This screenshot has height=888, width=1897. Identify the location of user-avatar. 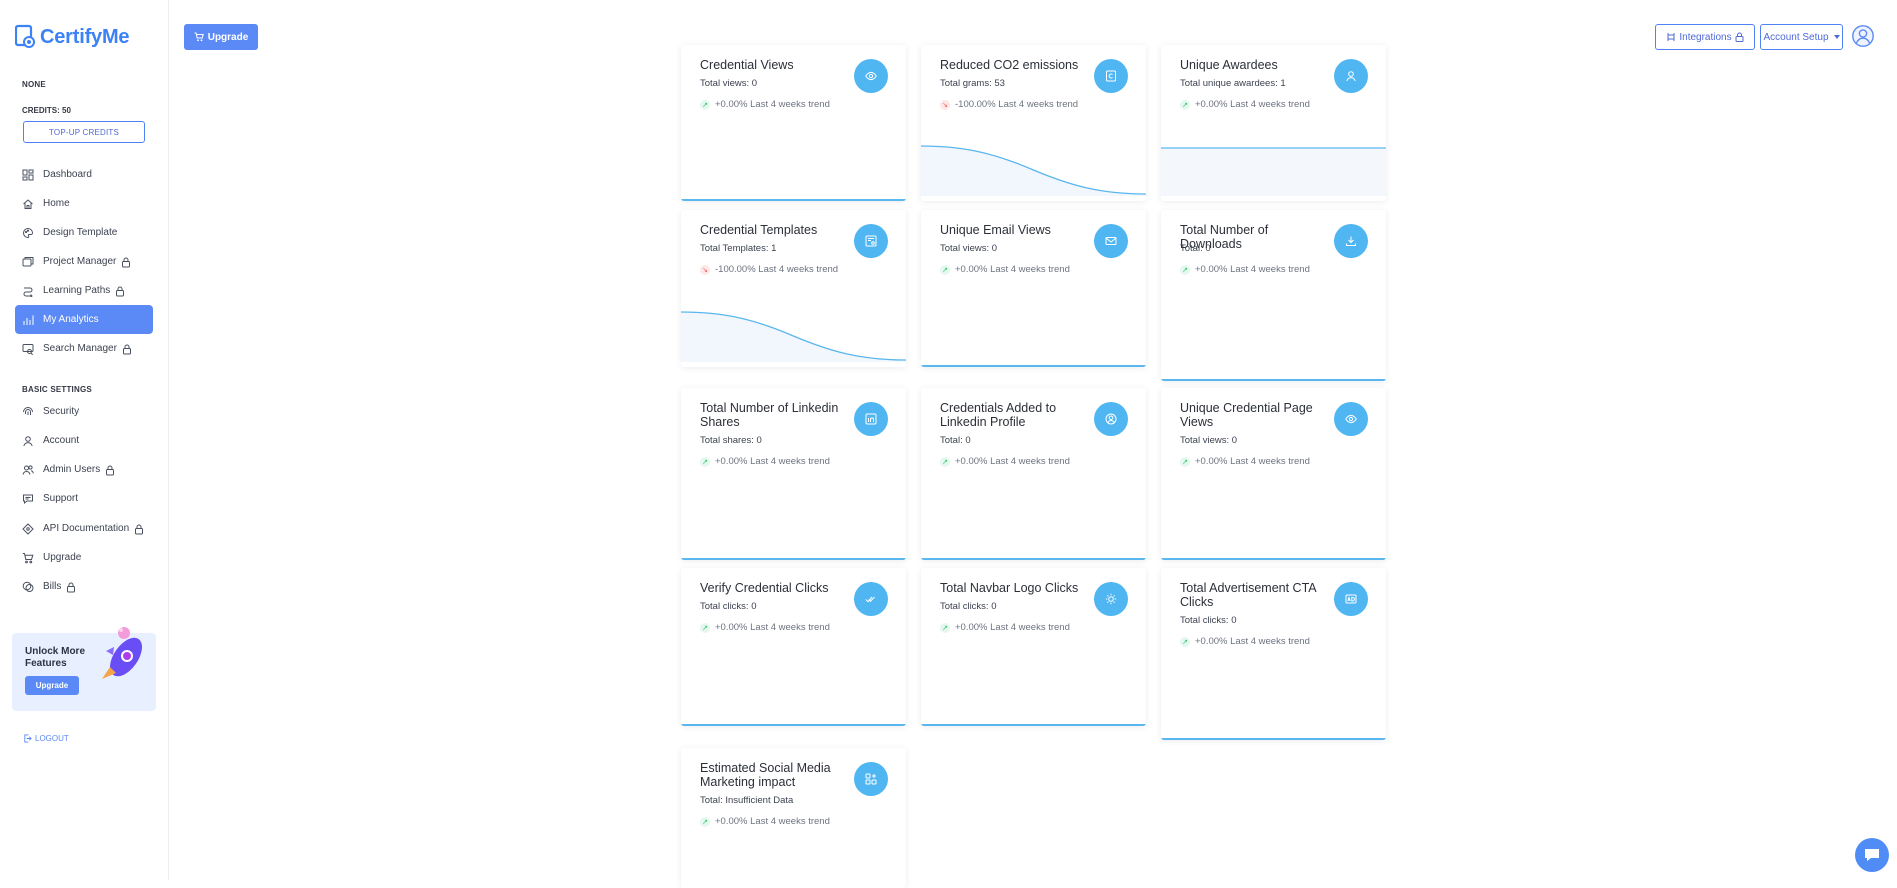
(1863, 36).